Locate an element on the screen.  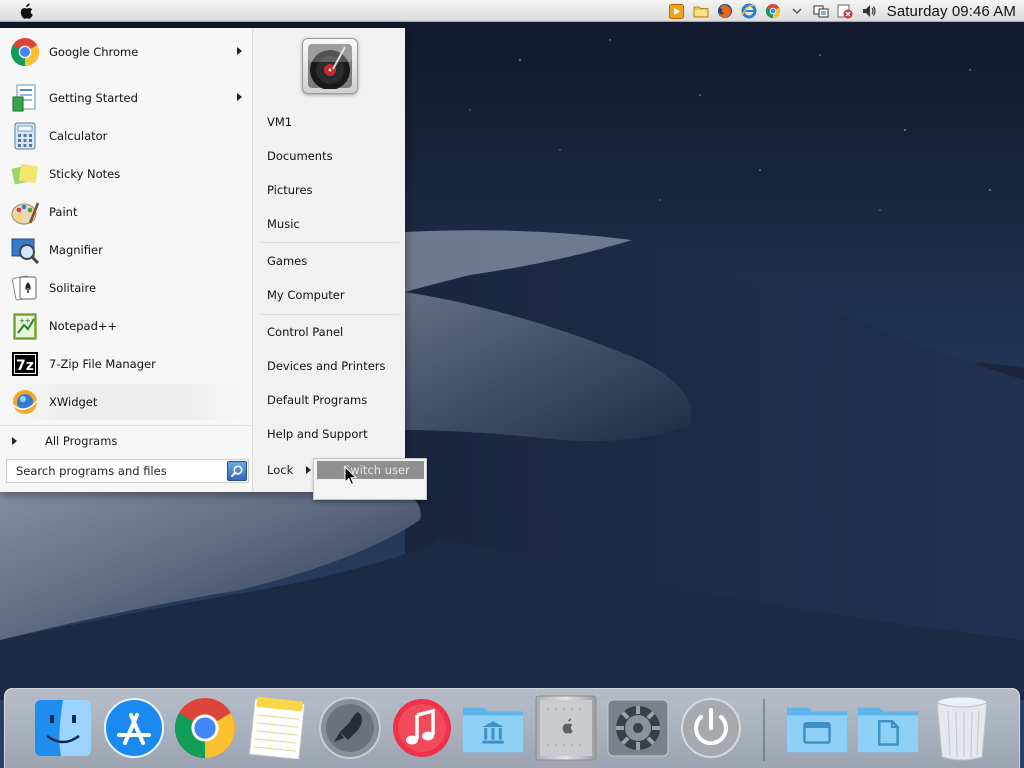
documents-folder-icon is located at coordinates (817, 728).